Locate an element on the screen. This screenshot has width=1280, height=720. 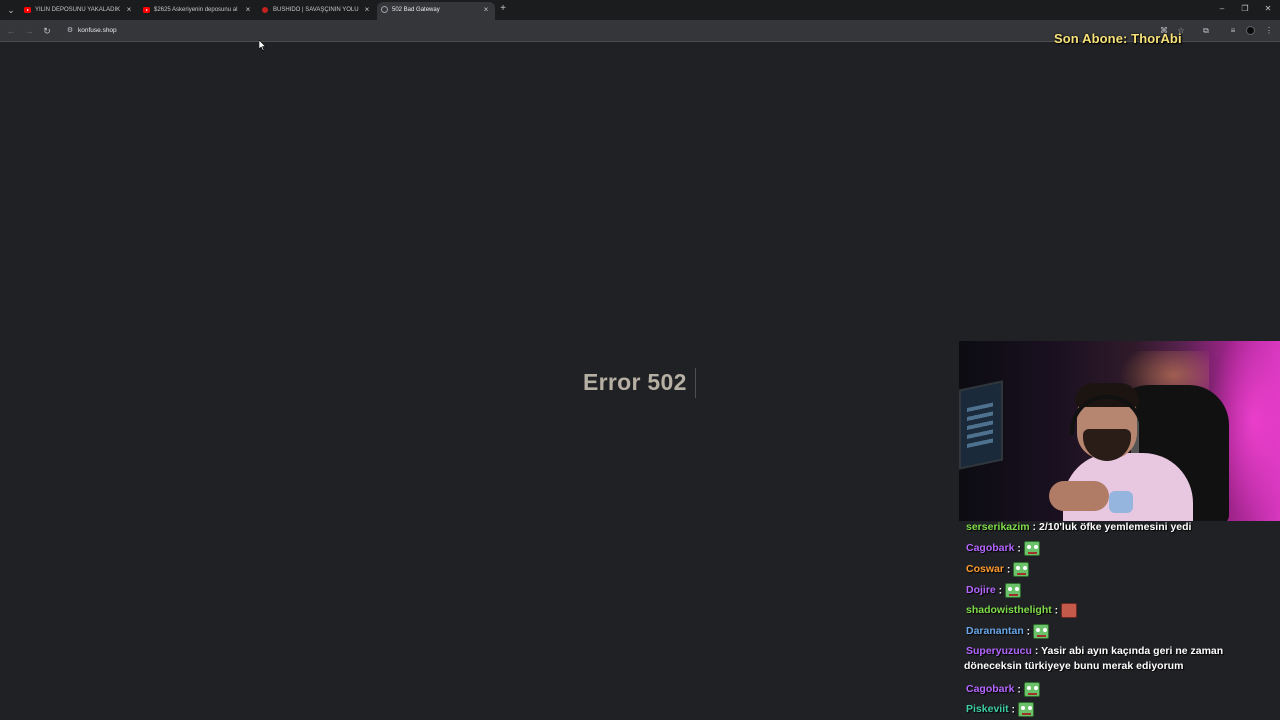
tab-4-active: 502 Bad Gateway × is located at coordinates (436, 11).